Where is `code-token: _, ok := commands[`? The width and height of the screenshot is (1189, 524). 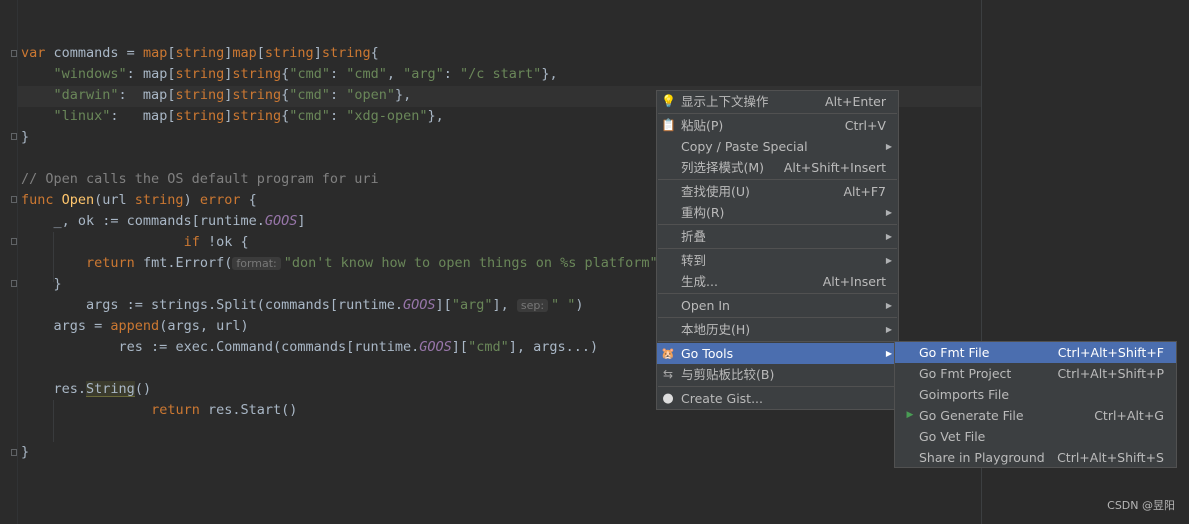
code-token: _, ok := commands[ is located at coordinates (126, 221).